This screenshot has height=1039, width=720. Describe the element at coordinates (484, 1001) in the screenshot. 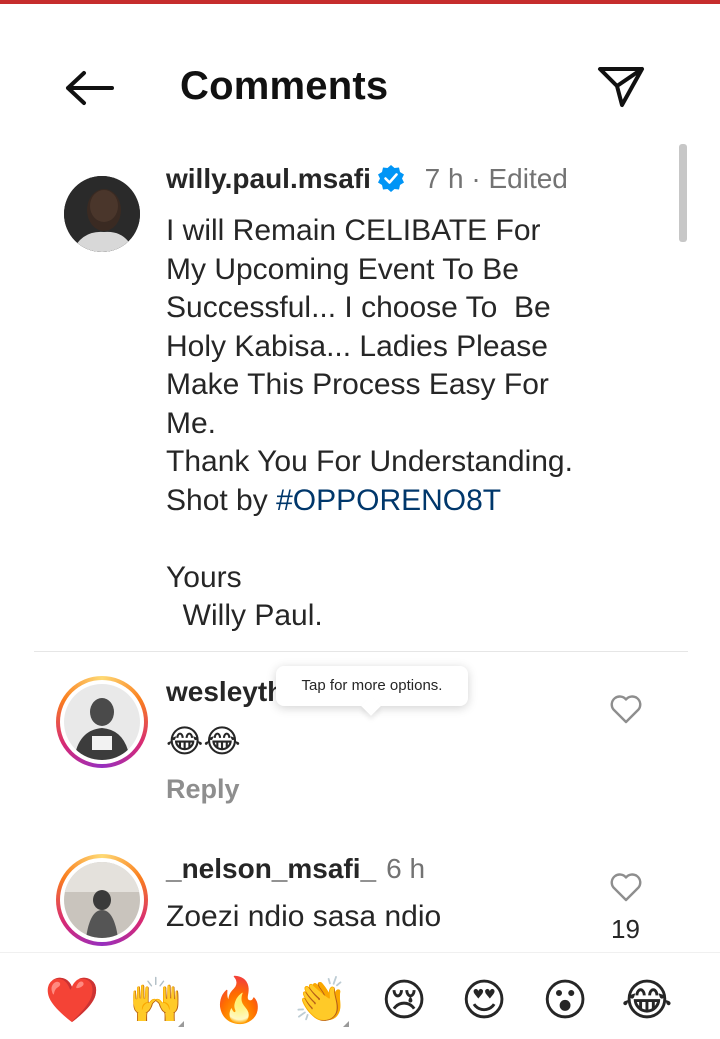

I see `emoji-heart-eyes: 😍` at that location.